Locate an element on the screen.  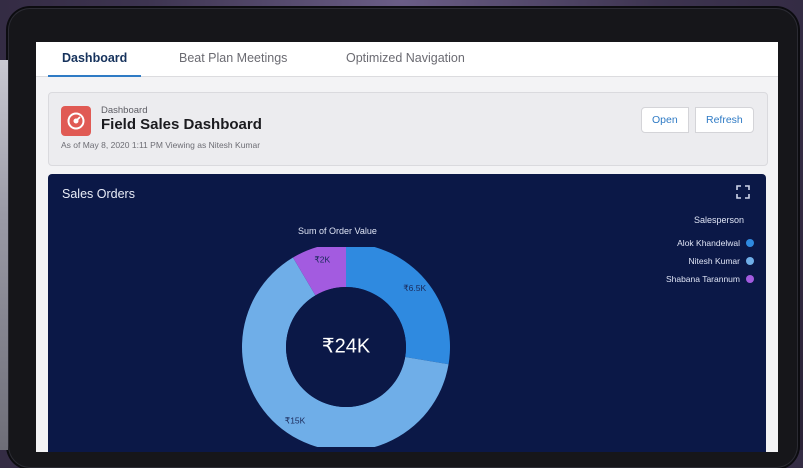
panel-title: Sales Orders is located at coordinates (98, 194).